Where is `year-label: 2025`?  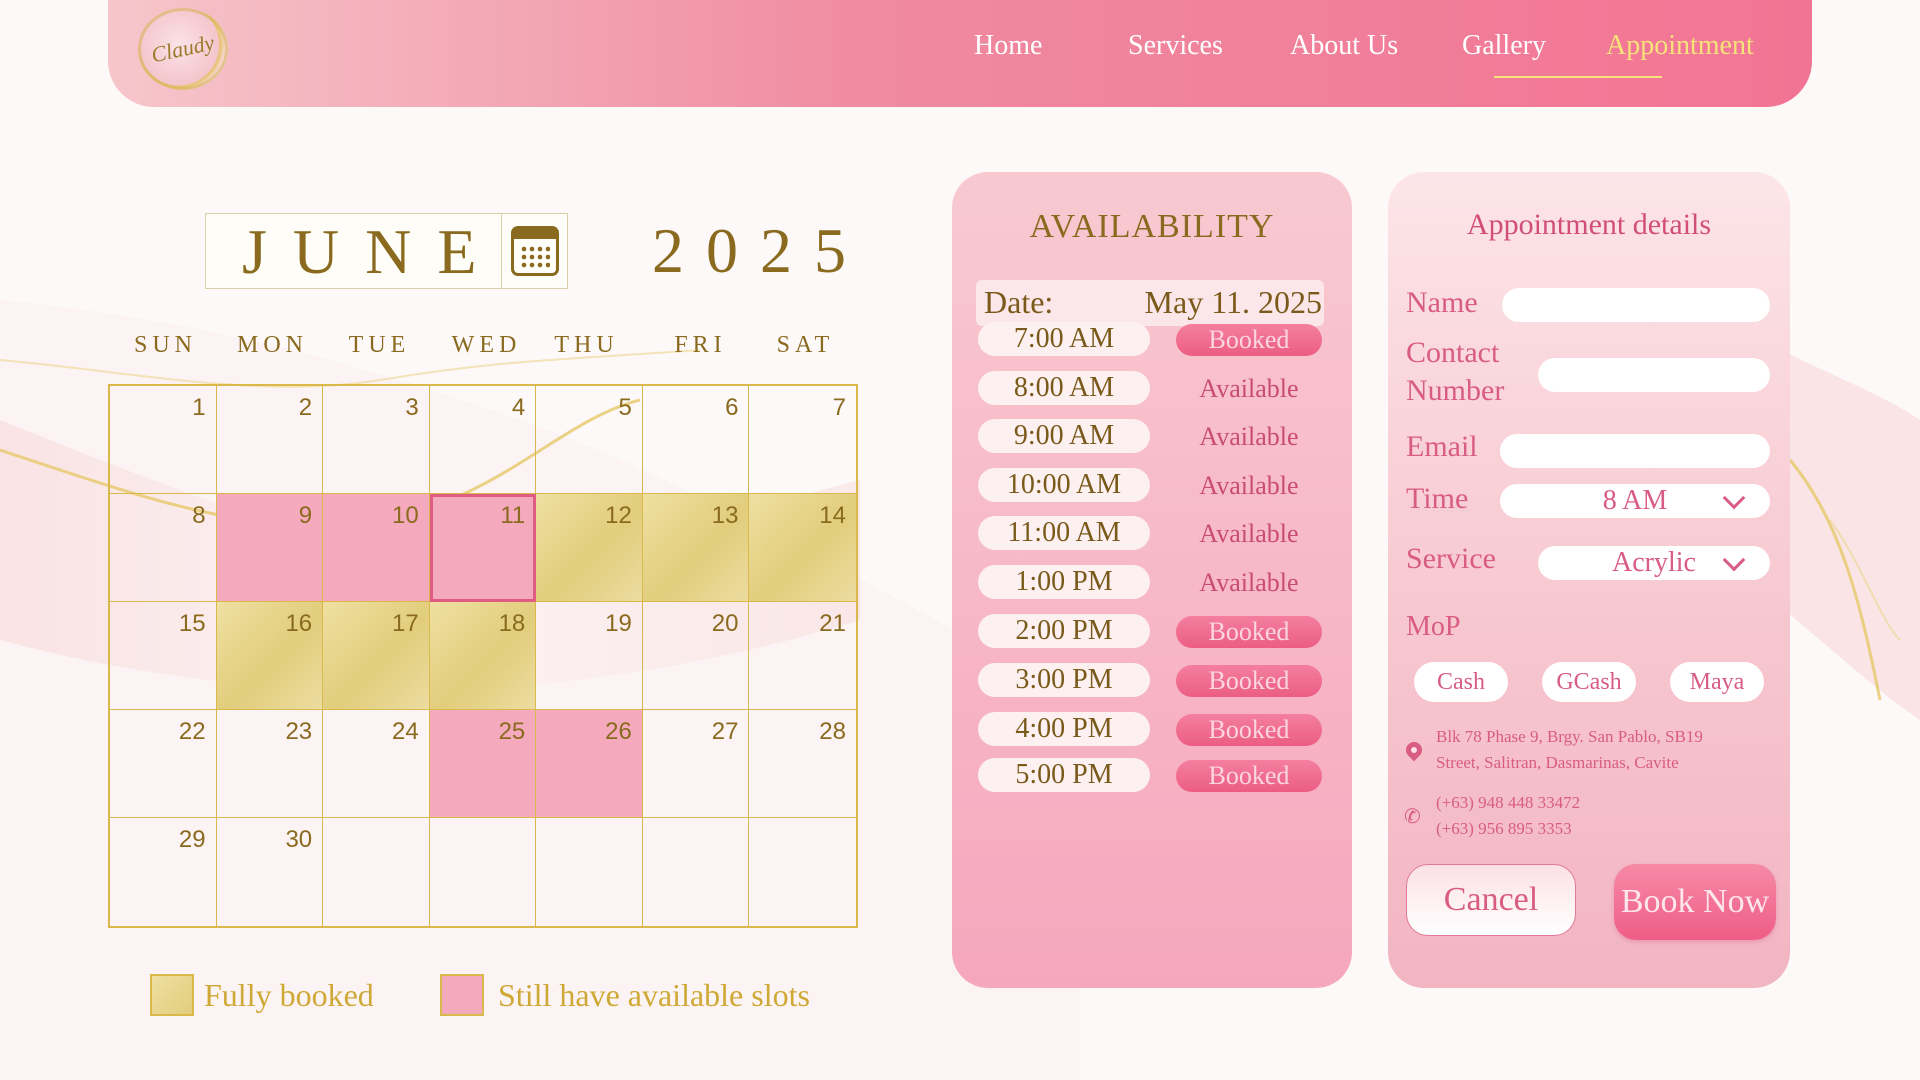 year-label: 2025 is located at coordinates (760, 250).